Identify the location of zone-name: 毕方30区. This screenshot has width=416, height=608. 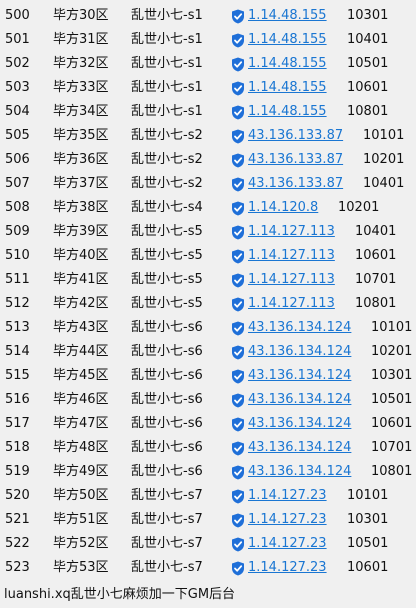
(81, 15).